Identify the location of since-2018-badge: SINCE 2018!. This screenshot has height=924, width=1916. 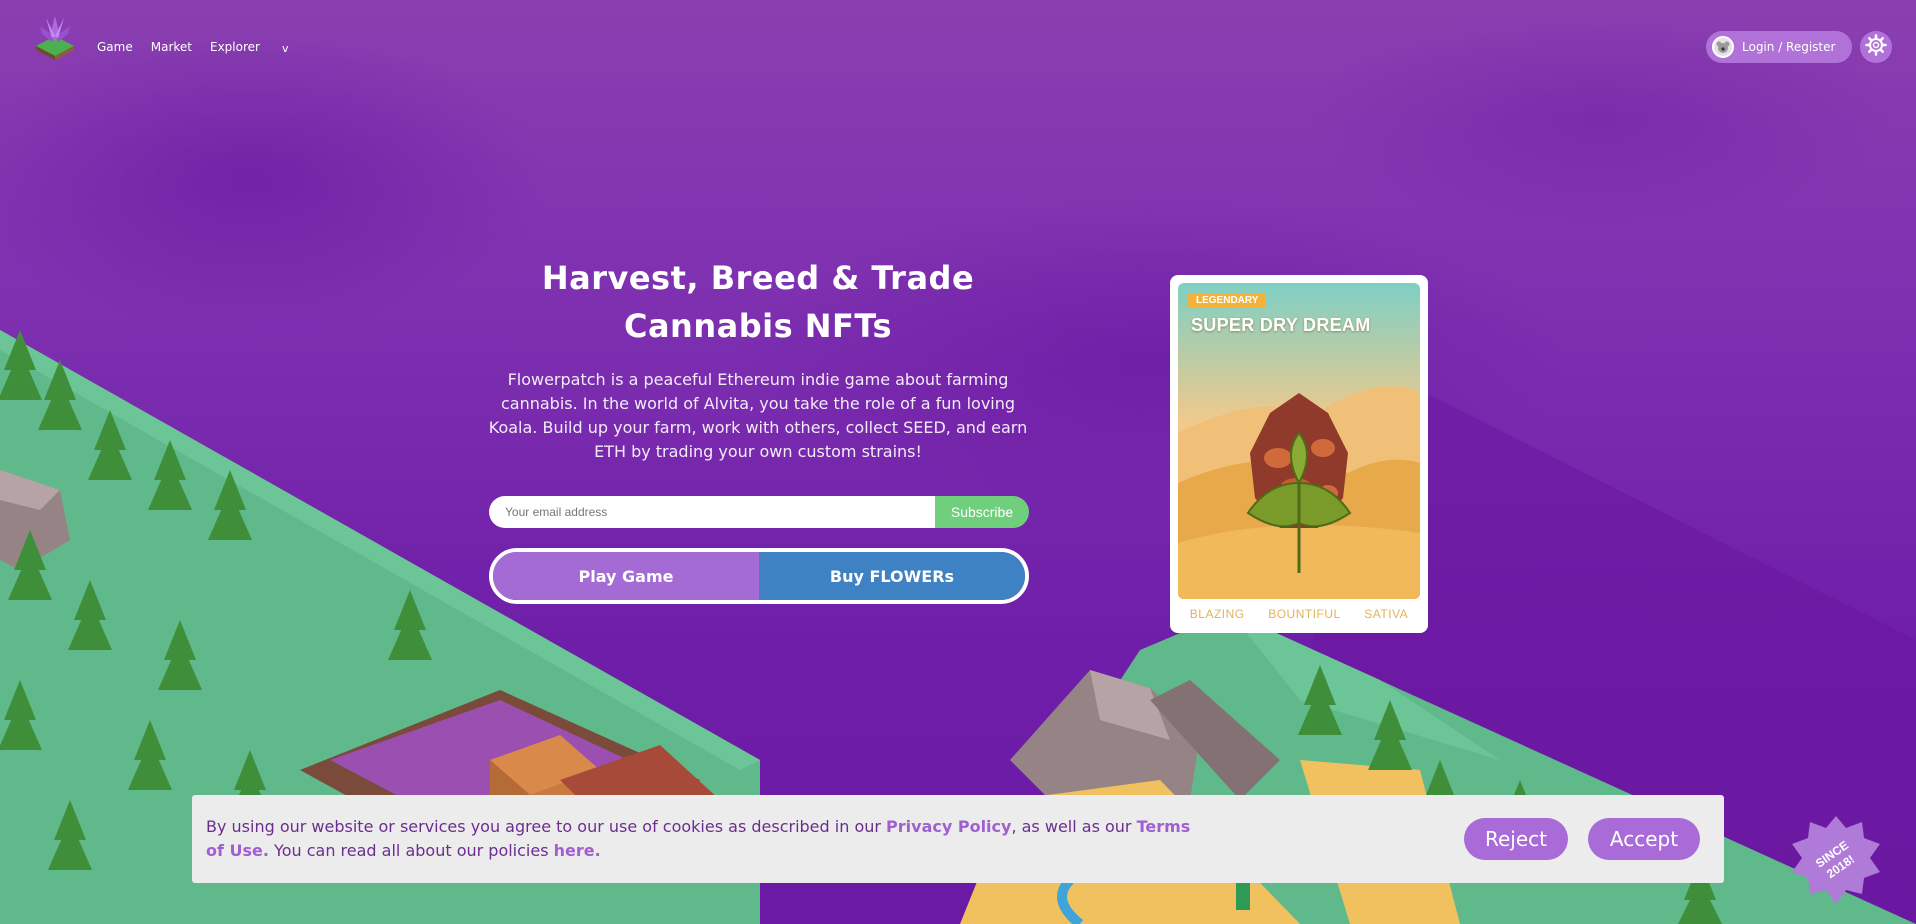
(1836, 860).